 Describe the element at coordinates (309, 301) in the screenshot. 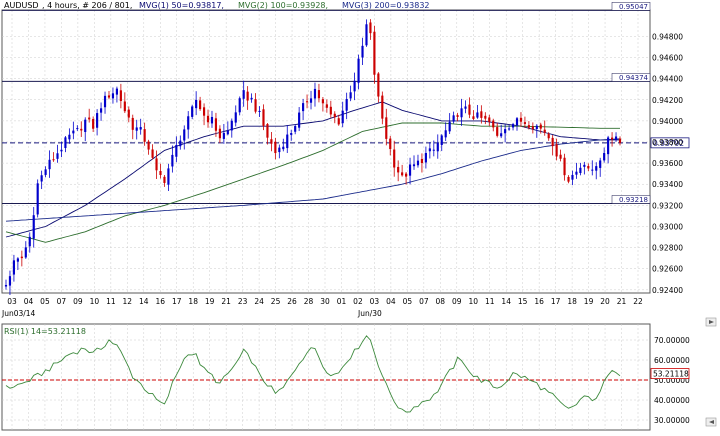

I see `time-tick-label: 28` at that location.